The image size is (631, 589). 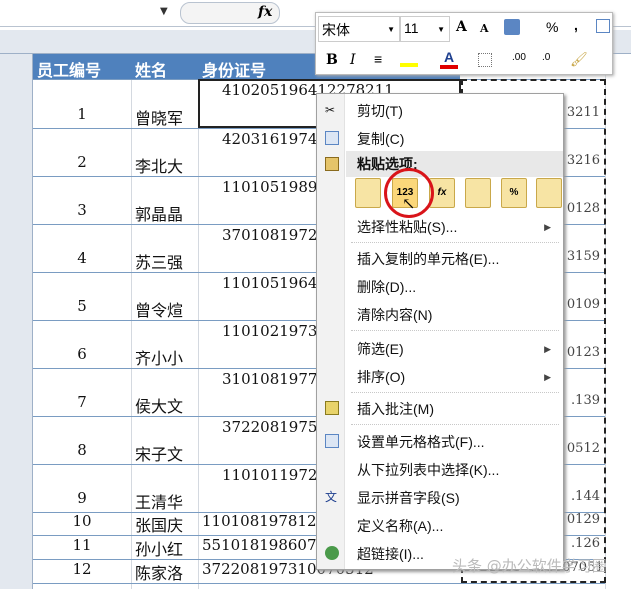 What do you see at coordinates (411, 28) in the screenshot?
I see `font-size: 11` at bounding box center [411, 28].